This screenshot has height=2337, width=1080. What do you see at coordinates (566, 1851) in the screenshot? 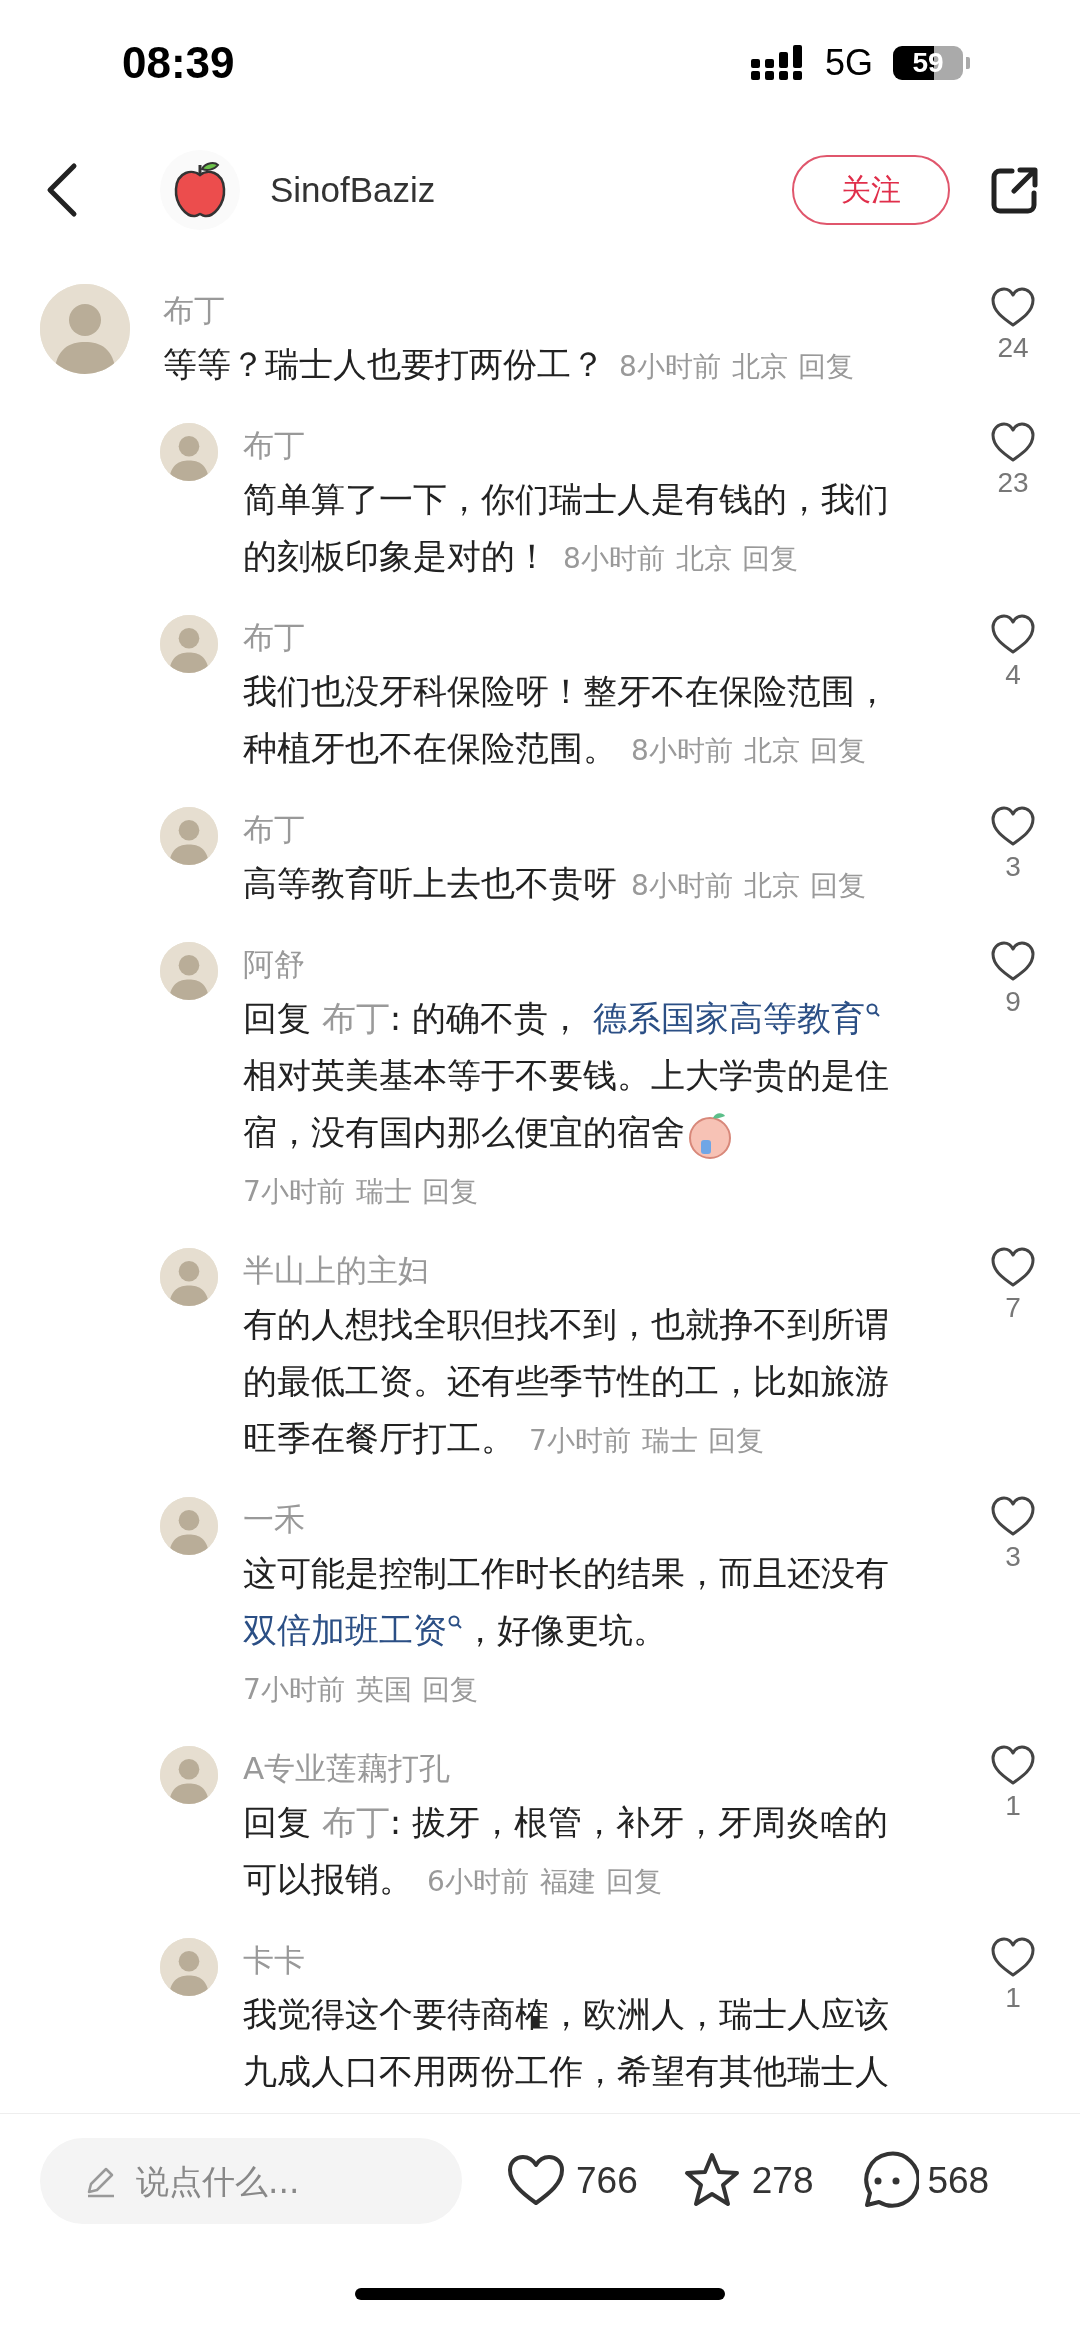
I see `comment-text: 回复 布丁: 拔牙，根管，补牙，牙周炎啥的可以报销。 6小时前 福建 回复` at bounding box center [566, 1851].